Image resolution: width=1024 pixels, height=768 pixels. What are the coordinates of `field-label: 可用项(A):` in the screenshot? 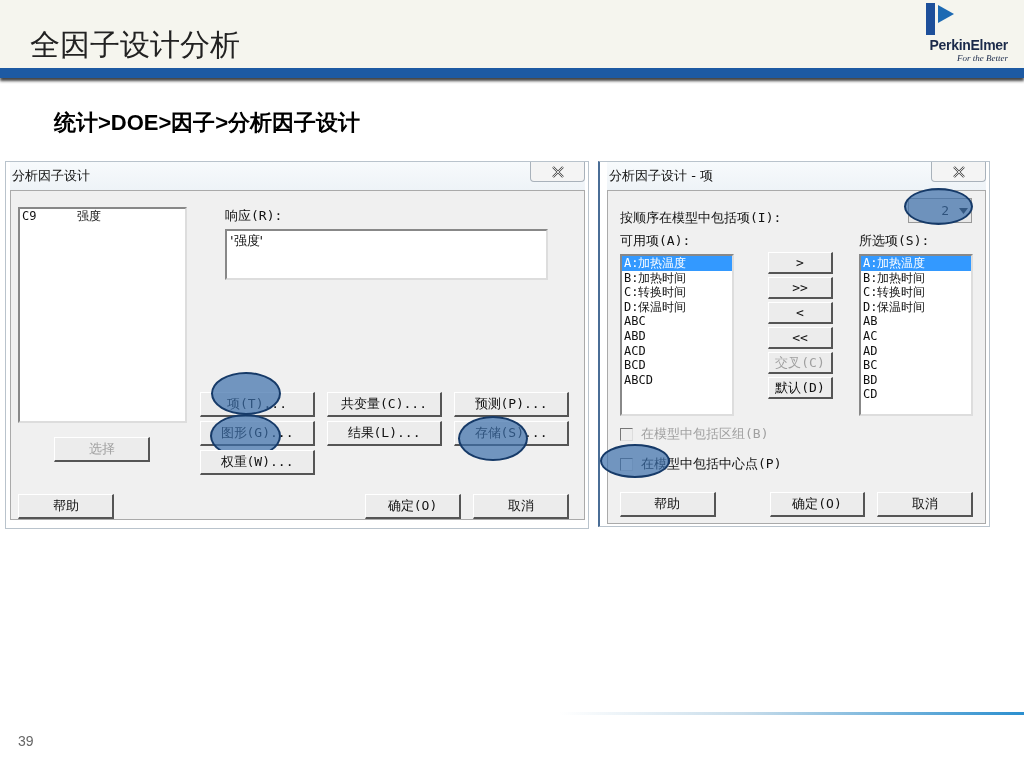 It's located at (656, 241).